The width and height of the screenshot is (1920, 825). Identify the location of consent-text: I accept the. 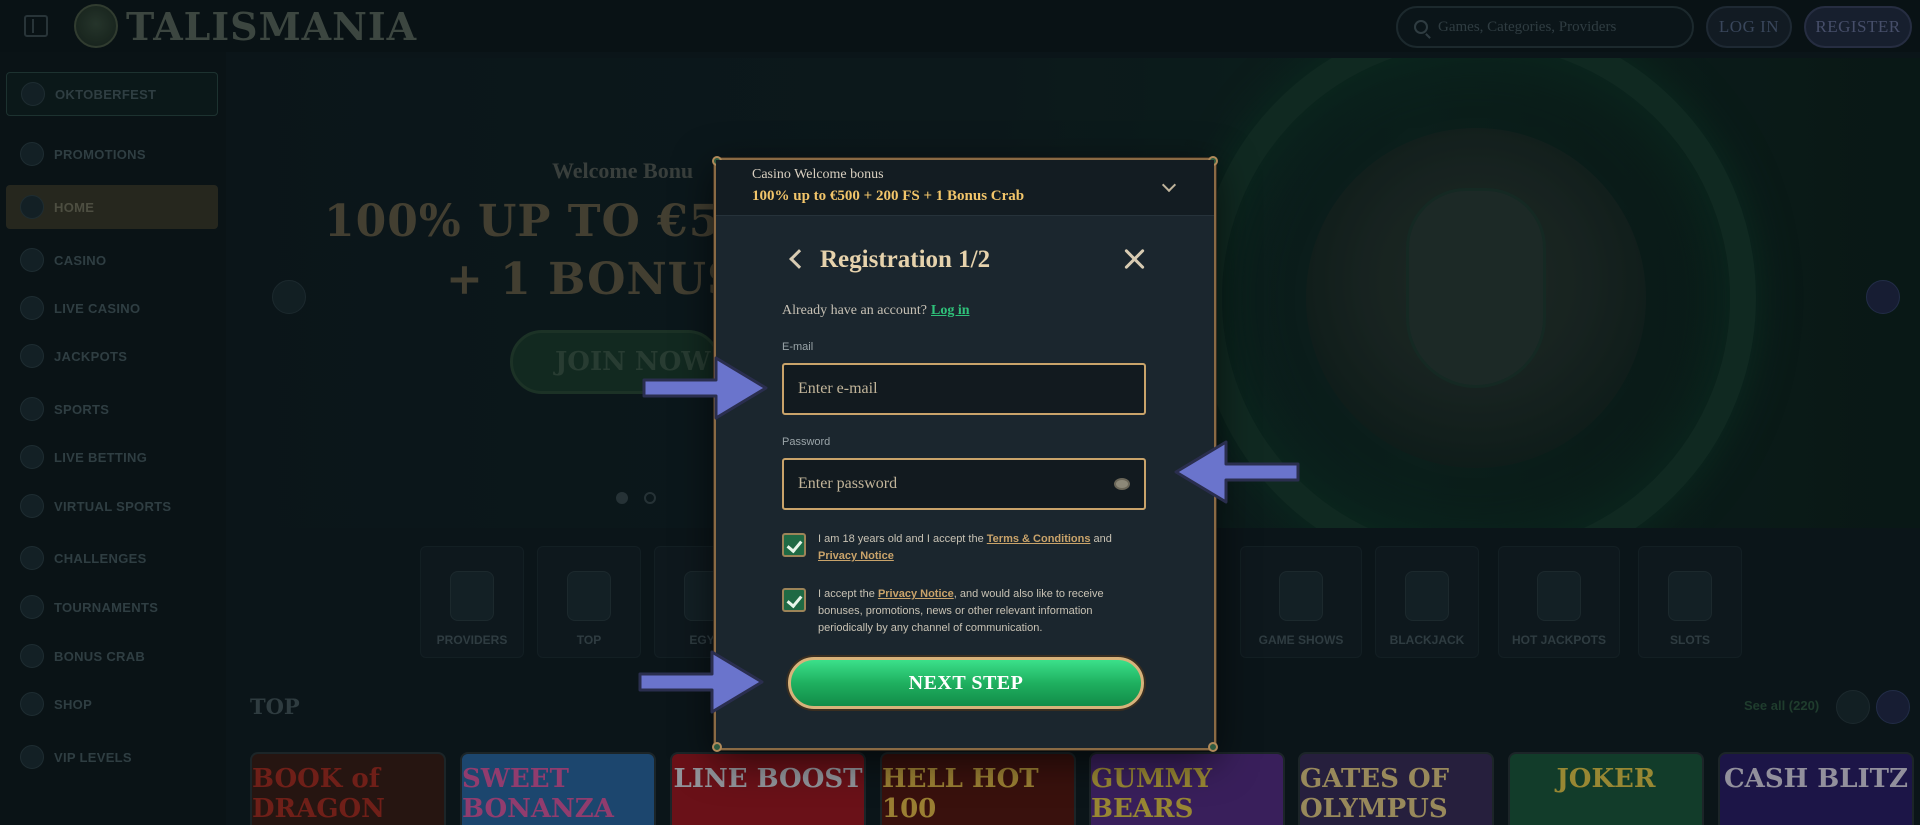
(846, 594).